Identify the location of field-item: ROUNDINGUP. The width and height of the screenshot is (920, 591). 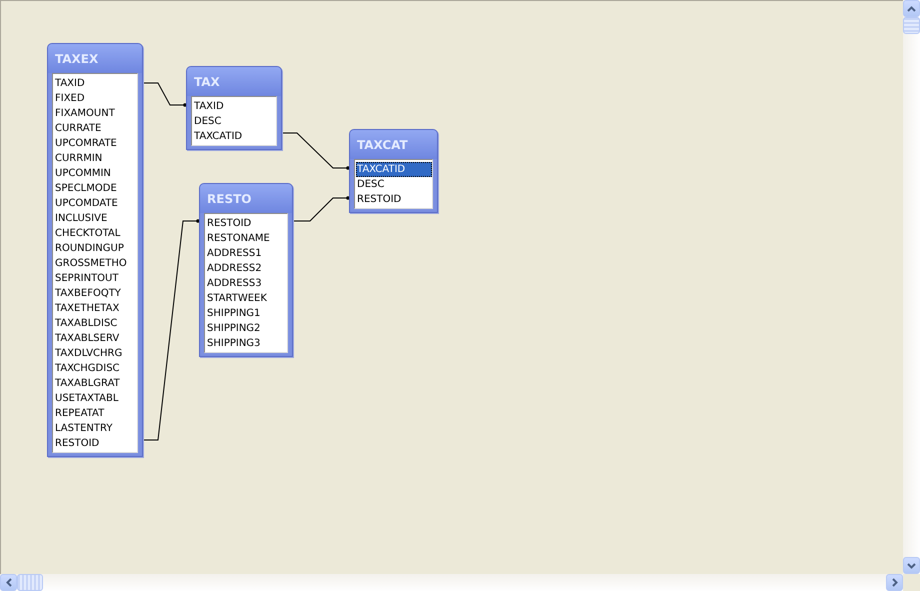
(95, 248).